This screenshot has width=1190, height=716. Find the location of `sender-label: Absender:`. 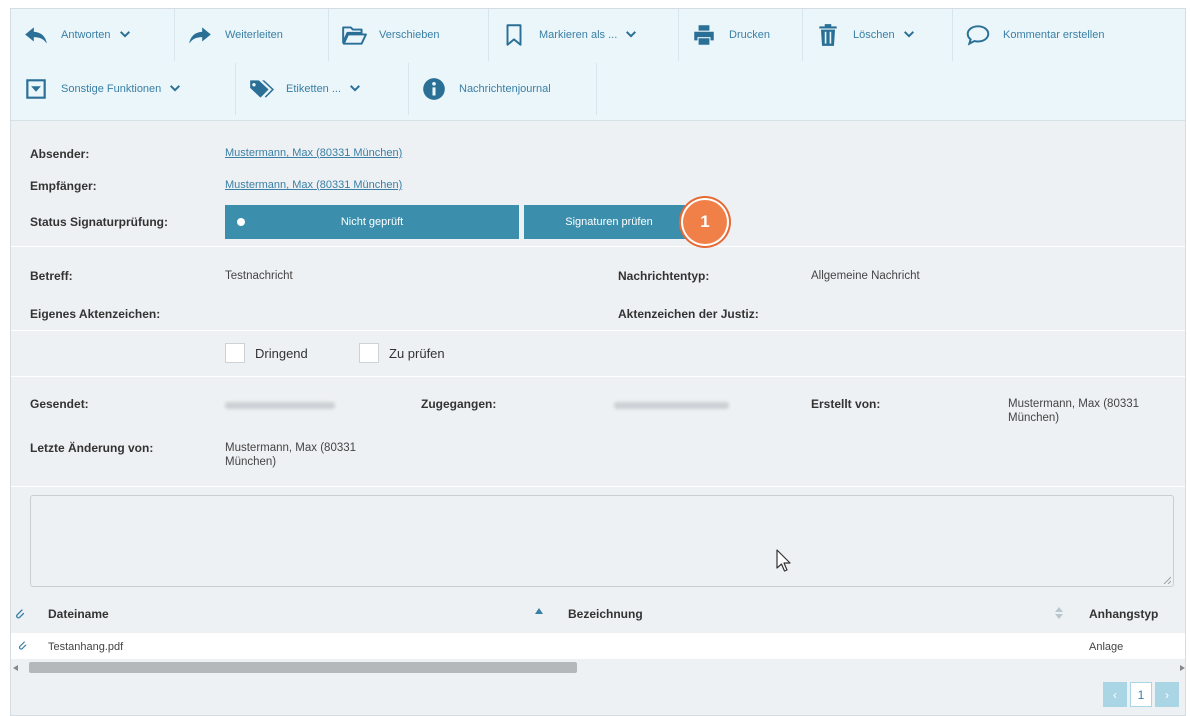

sender-label: Absender: is located at coordinates (60, 154).